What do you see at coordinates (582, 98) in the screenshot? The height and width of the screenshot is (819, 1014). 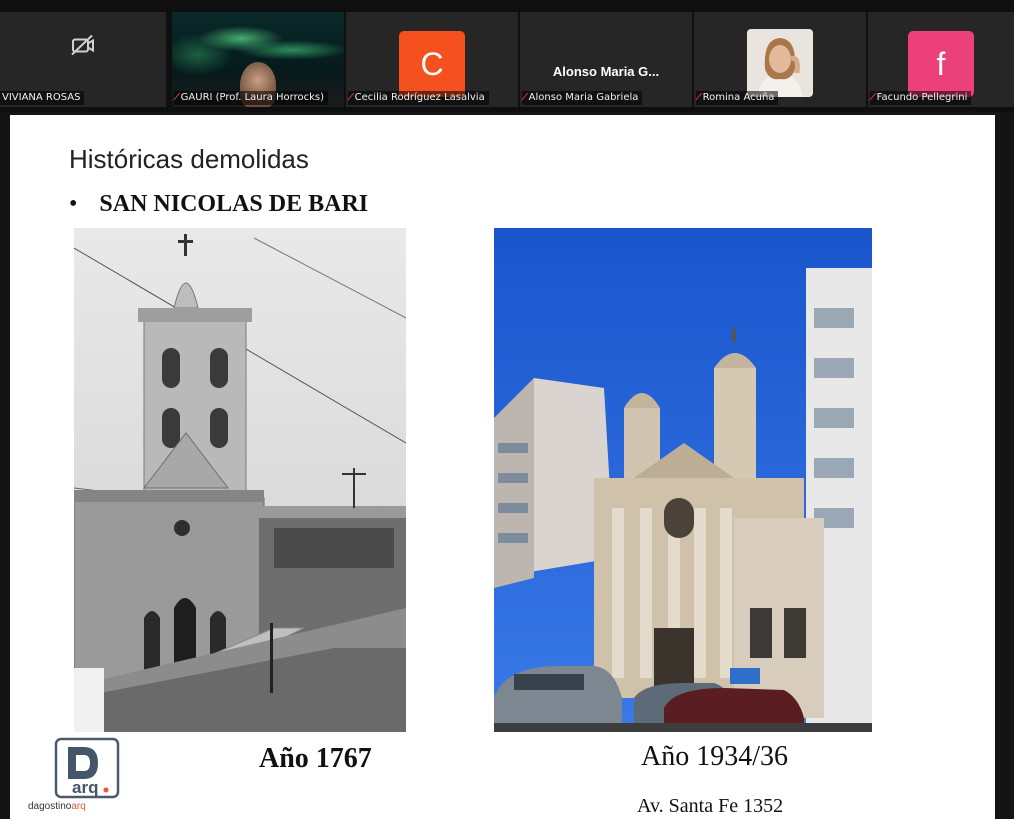 I see `participant-name: ⁄ Alonso Maria Gabriela` at bounding box center [582, 98].